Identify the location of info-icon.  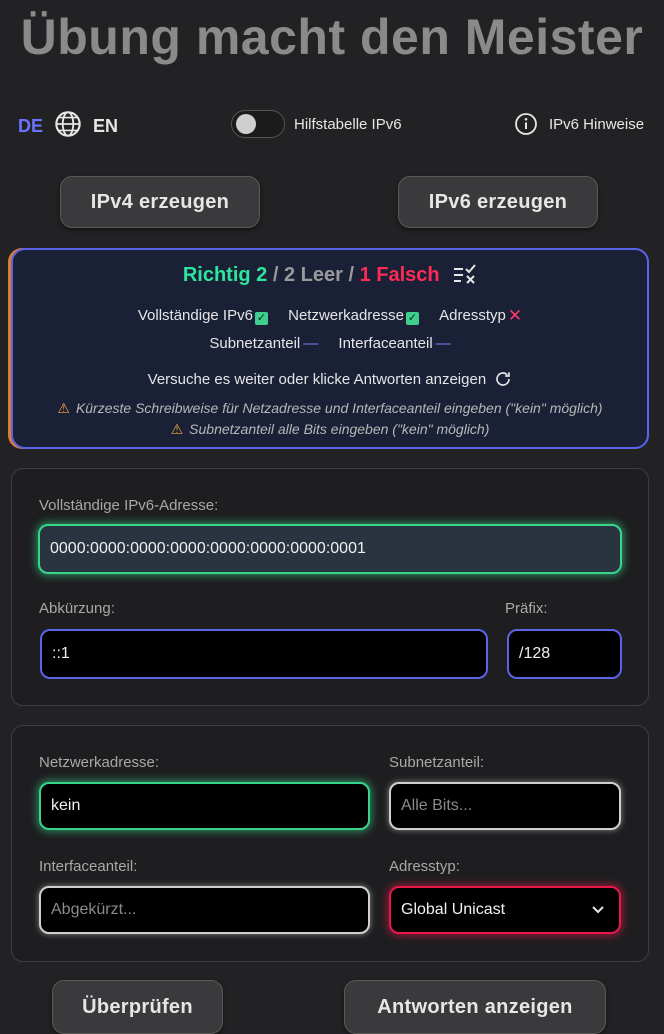
(526, 124).